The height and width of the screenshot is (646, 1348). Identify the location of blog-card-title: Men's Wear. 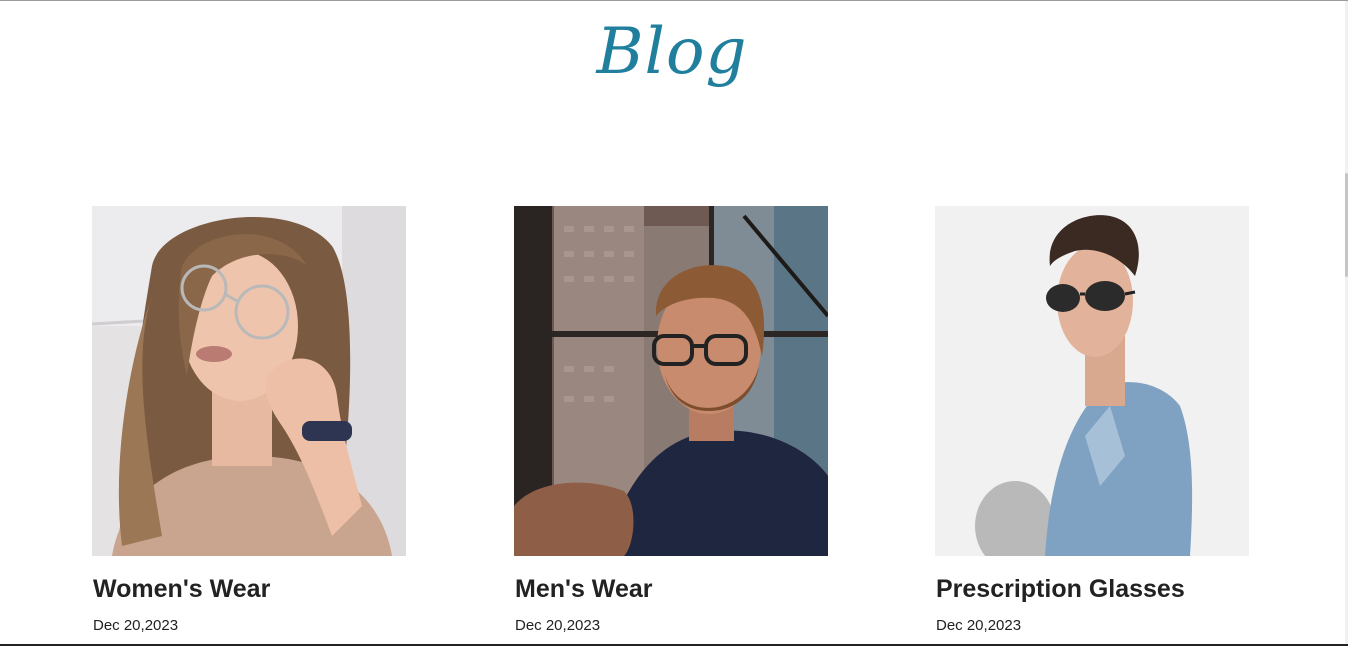
(671, 589).